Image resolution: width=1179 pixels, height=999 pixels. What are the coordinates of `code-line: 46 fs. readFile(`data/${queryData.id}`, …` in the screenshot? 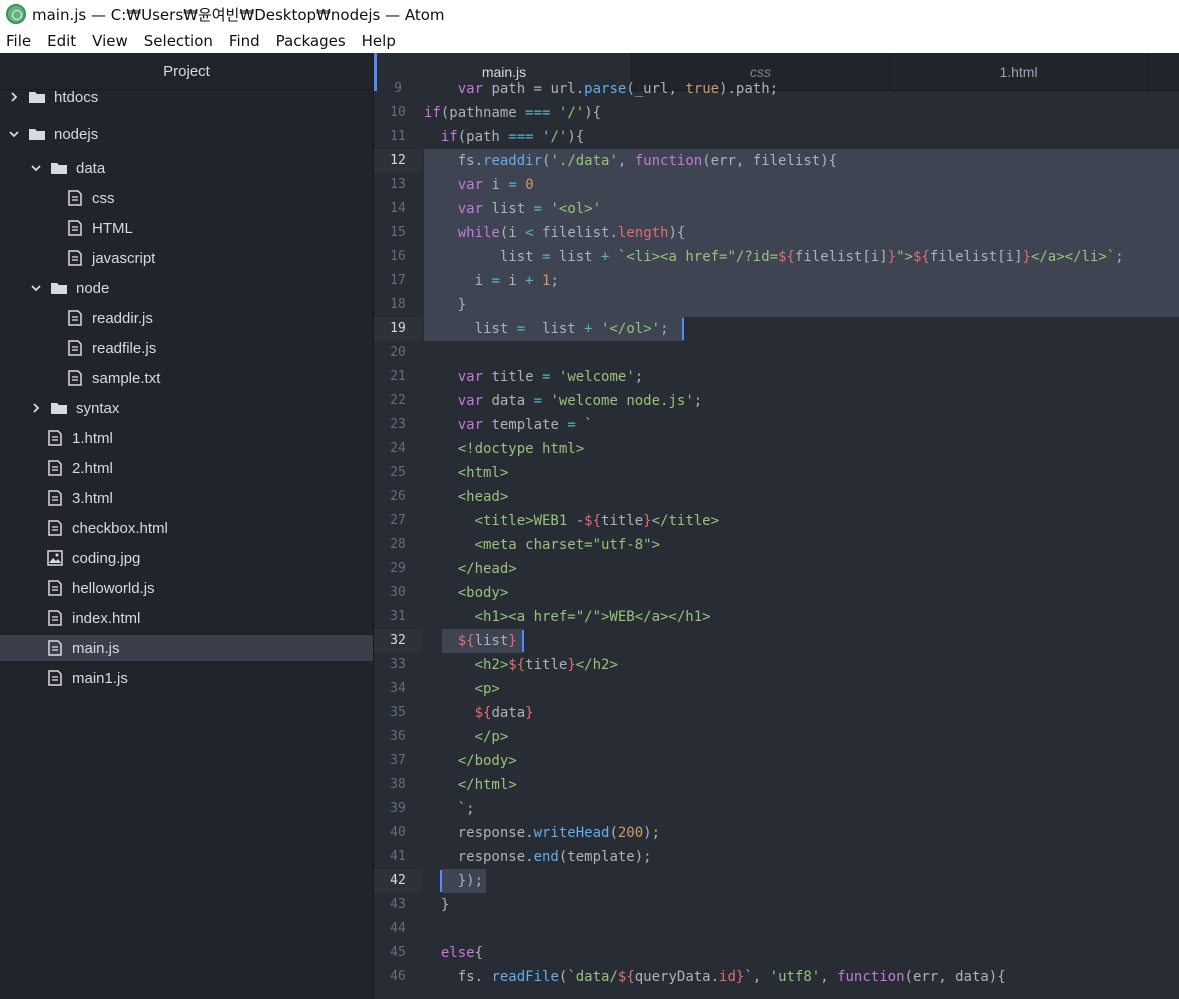 It's located at (776, 977).